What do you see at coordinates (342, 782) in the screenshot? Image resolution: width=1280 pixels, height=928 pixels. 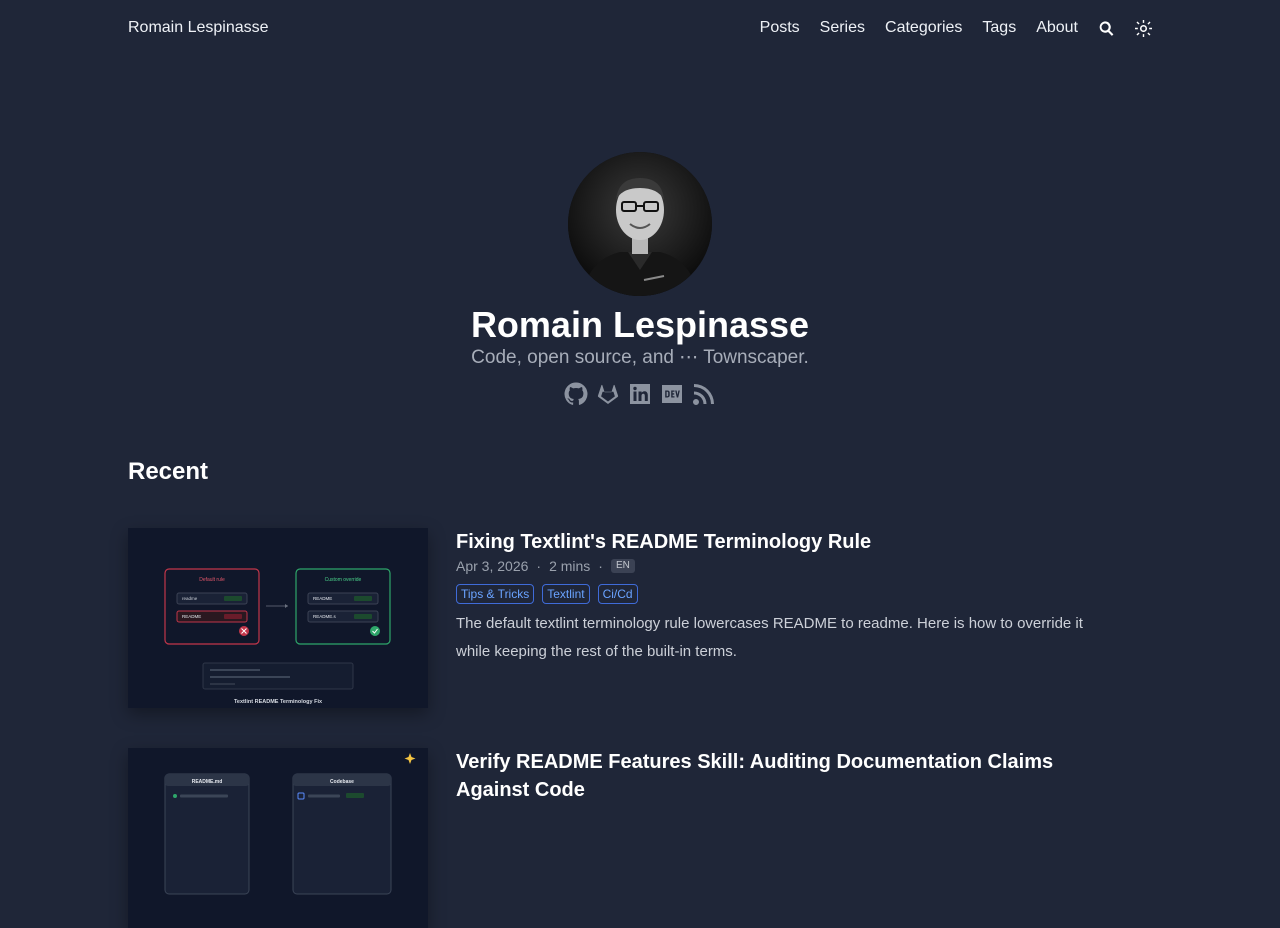 I see `thumb-right-title: Codebase` at bounding box center [342, 782].